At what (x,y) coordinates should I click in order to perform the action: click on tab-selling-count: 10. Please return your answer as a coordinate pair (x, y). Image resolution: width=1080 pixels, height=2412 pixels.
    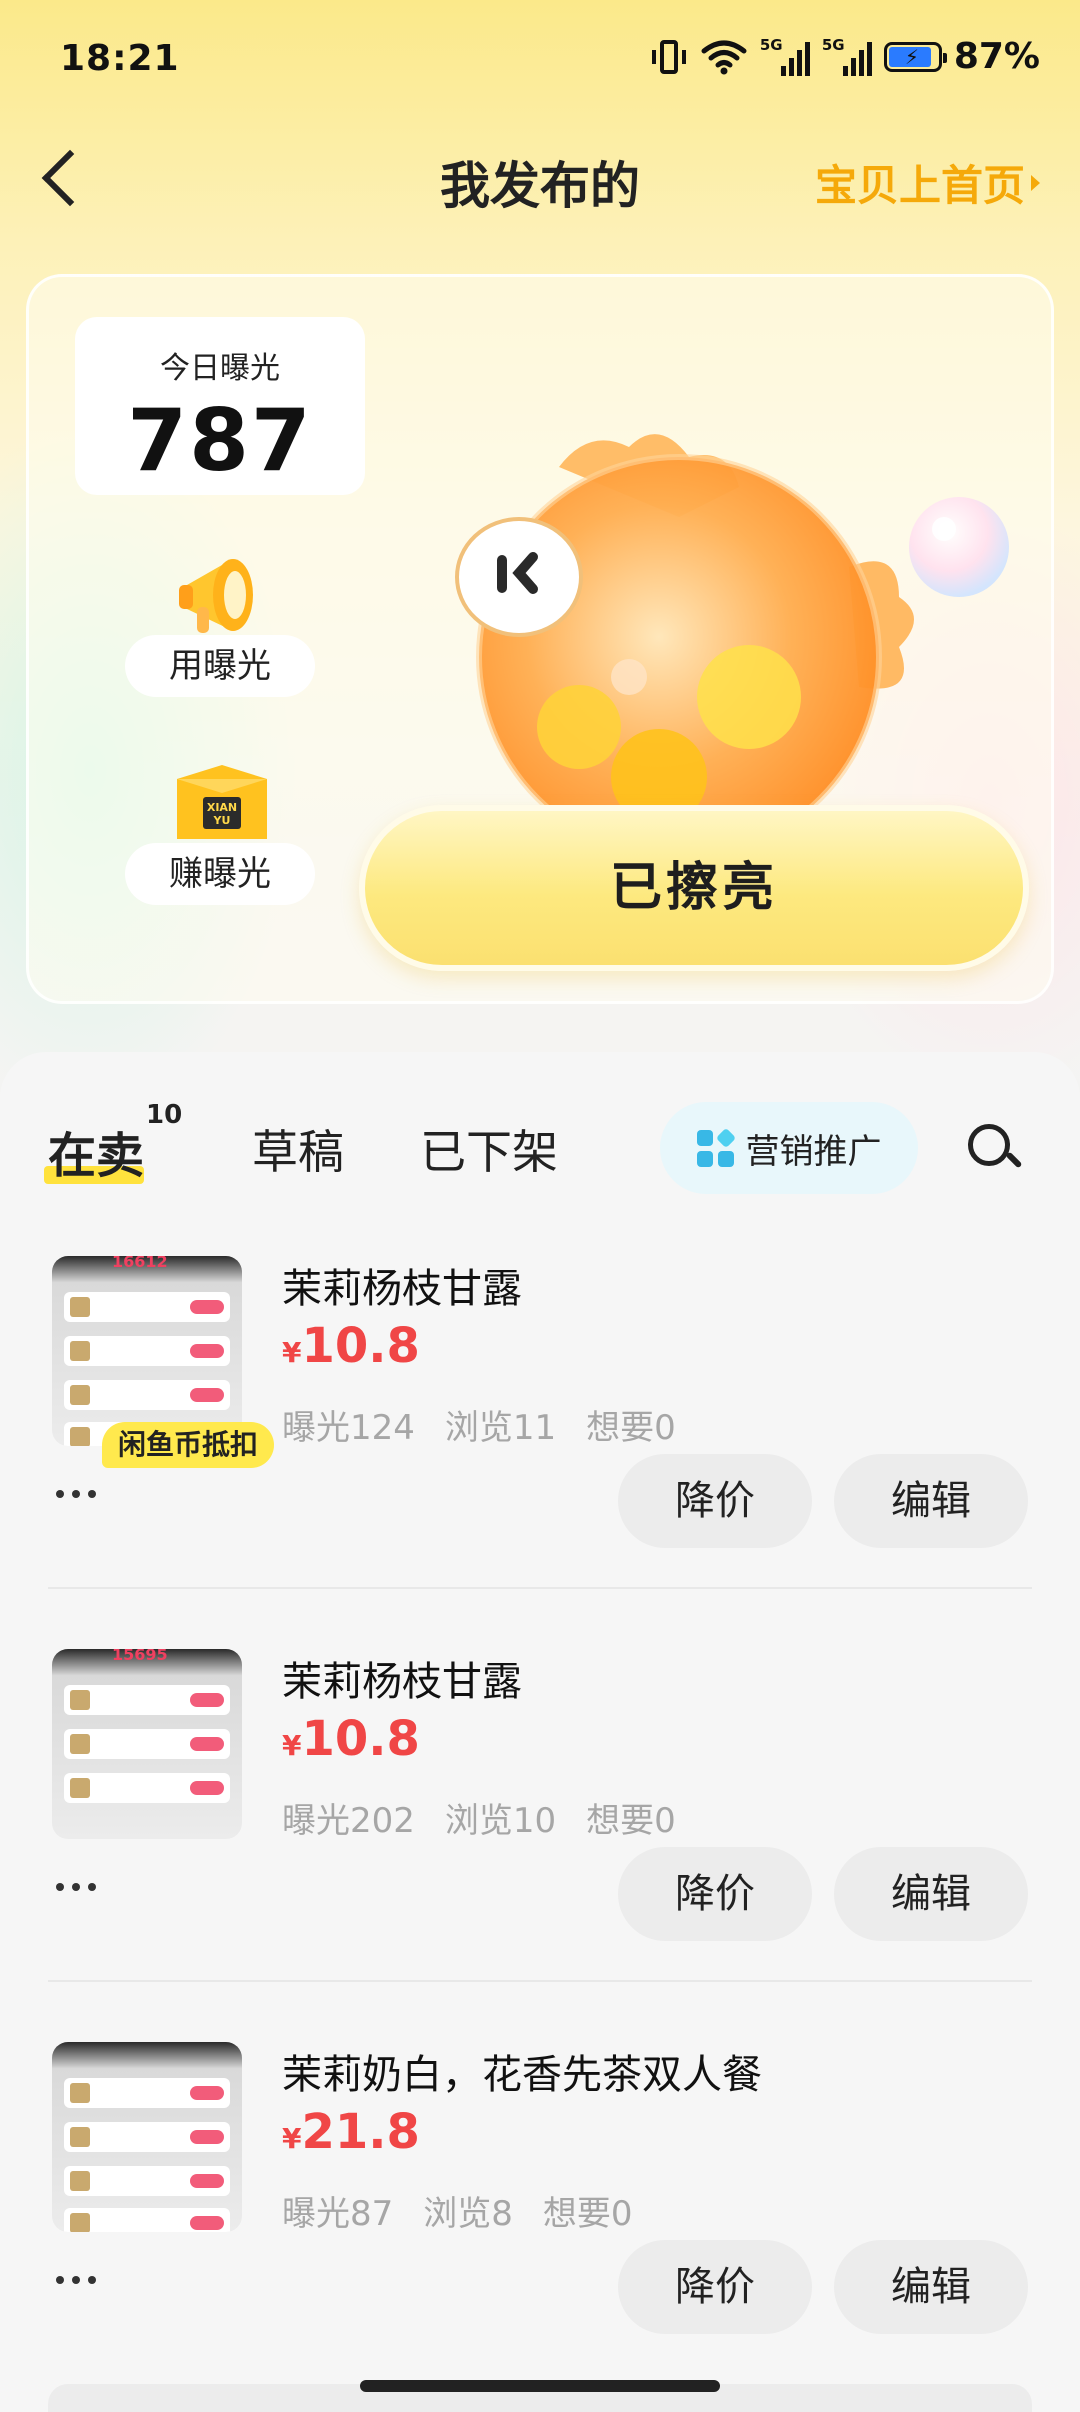
    Looking at the image, I should click on (164, 1115).